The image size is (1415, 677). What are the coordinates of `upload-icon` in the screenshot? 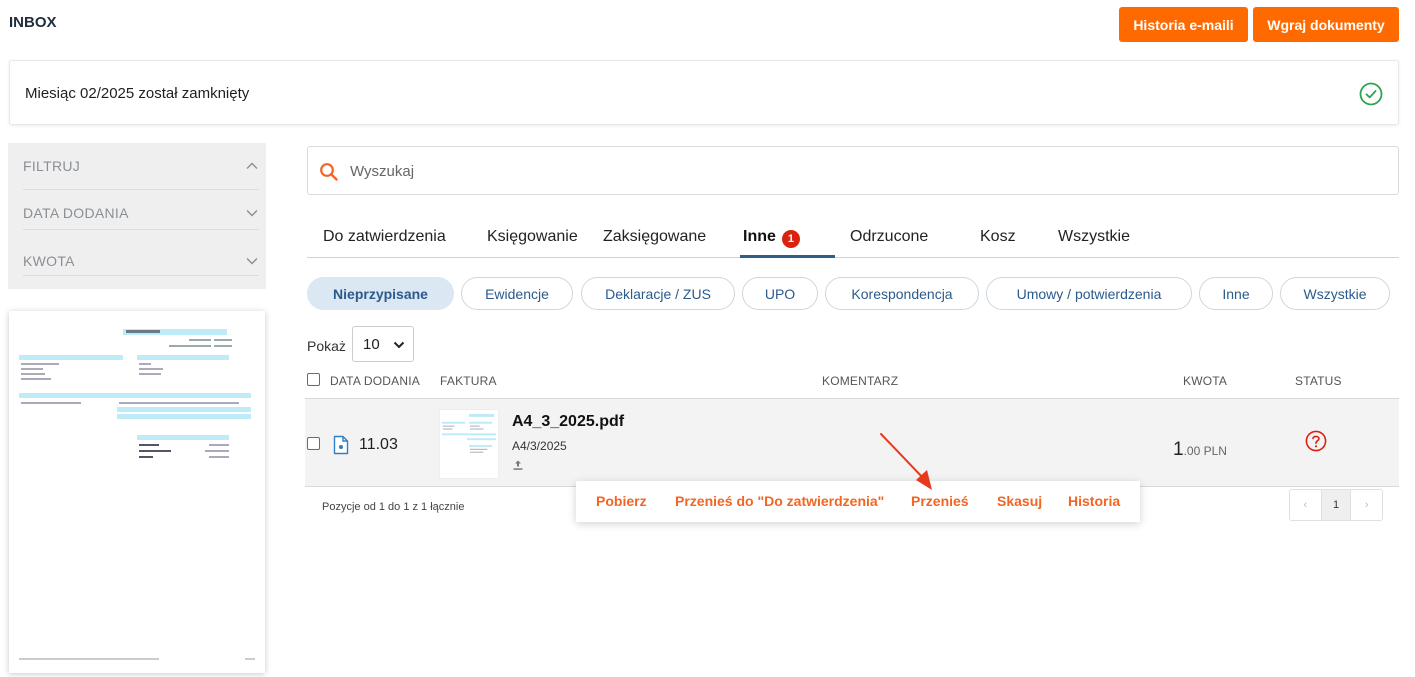 It's located at (518, 465).